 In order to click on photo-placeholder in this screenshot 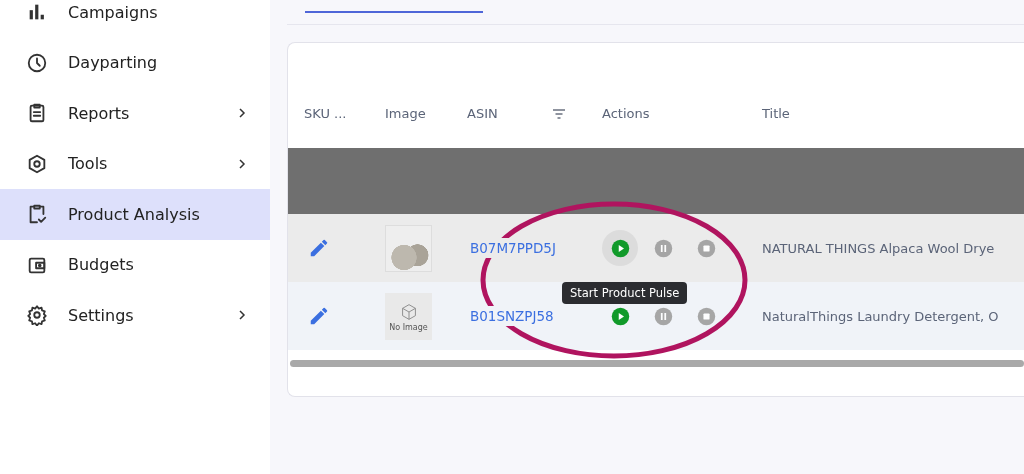, I will do `click(408, 248)`.